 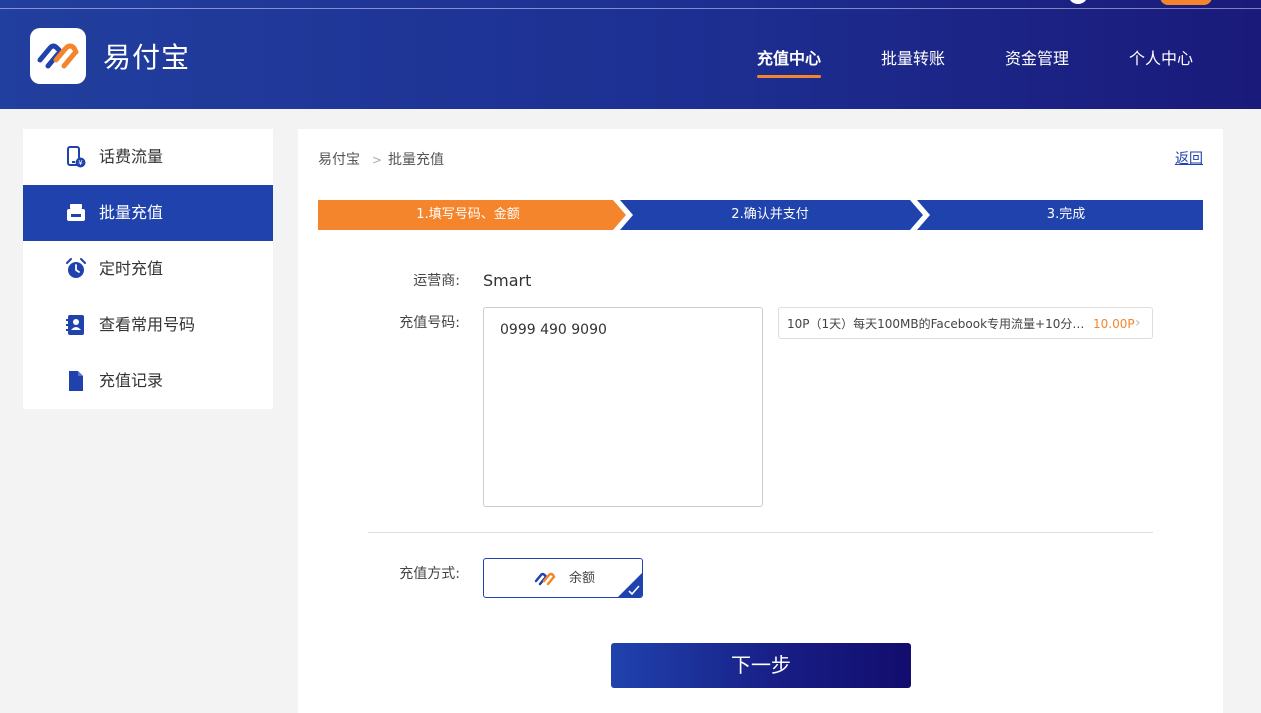 I want to click on package-price: 10.00P, so click(x=1114, y=324).